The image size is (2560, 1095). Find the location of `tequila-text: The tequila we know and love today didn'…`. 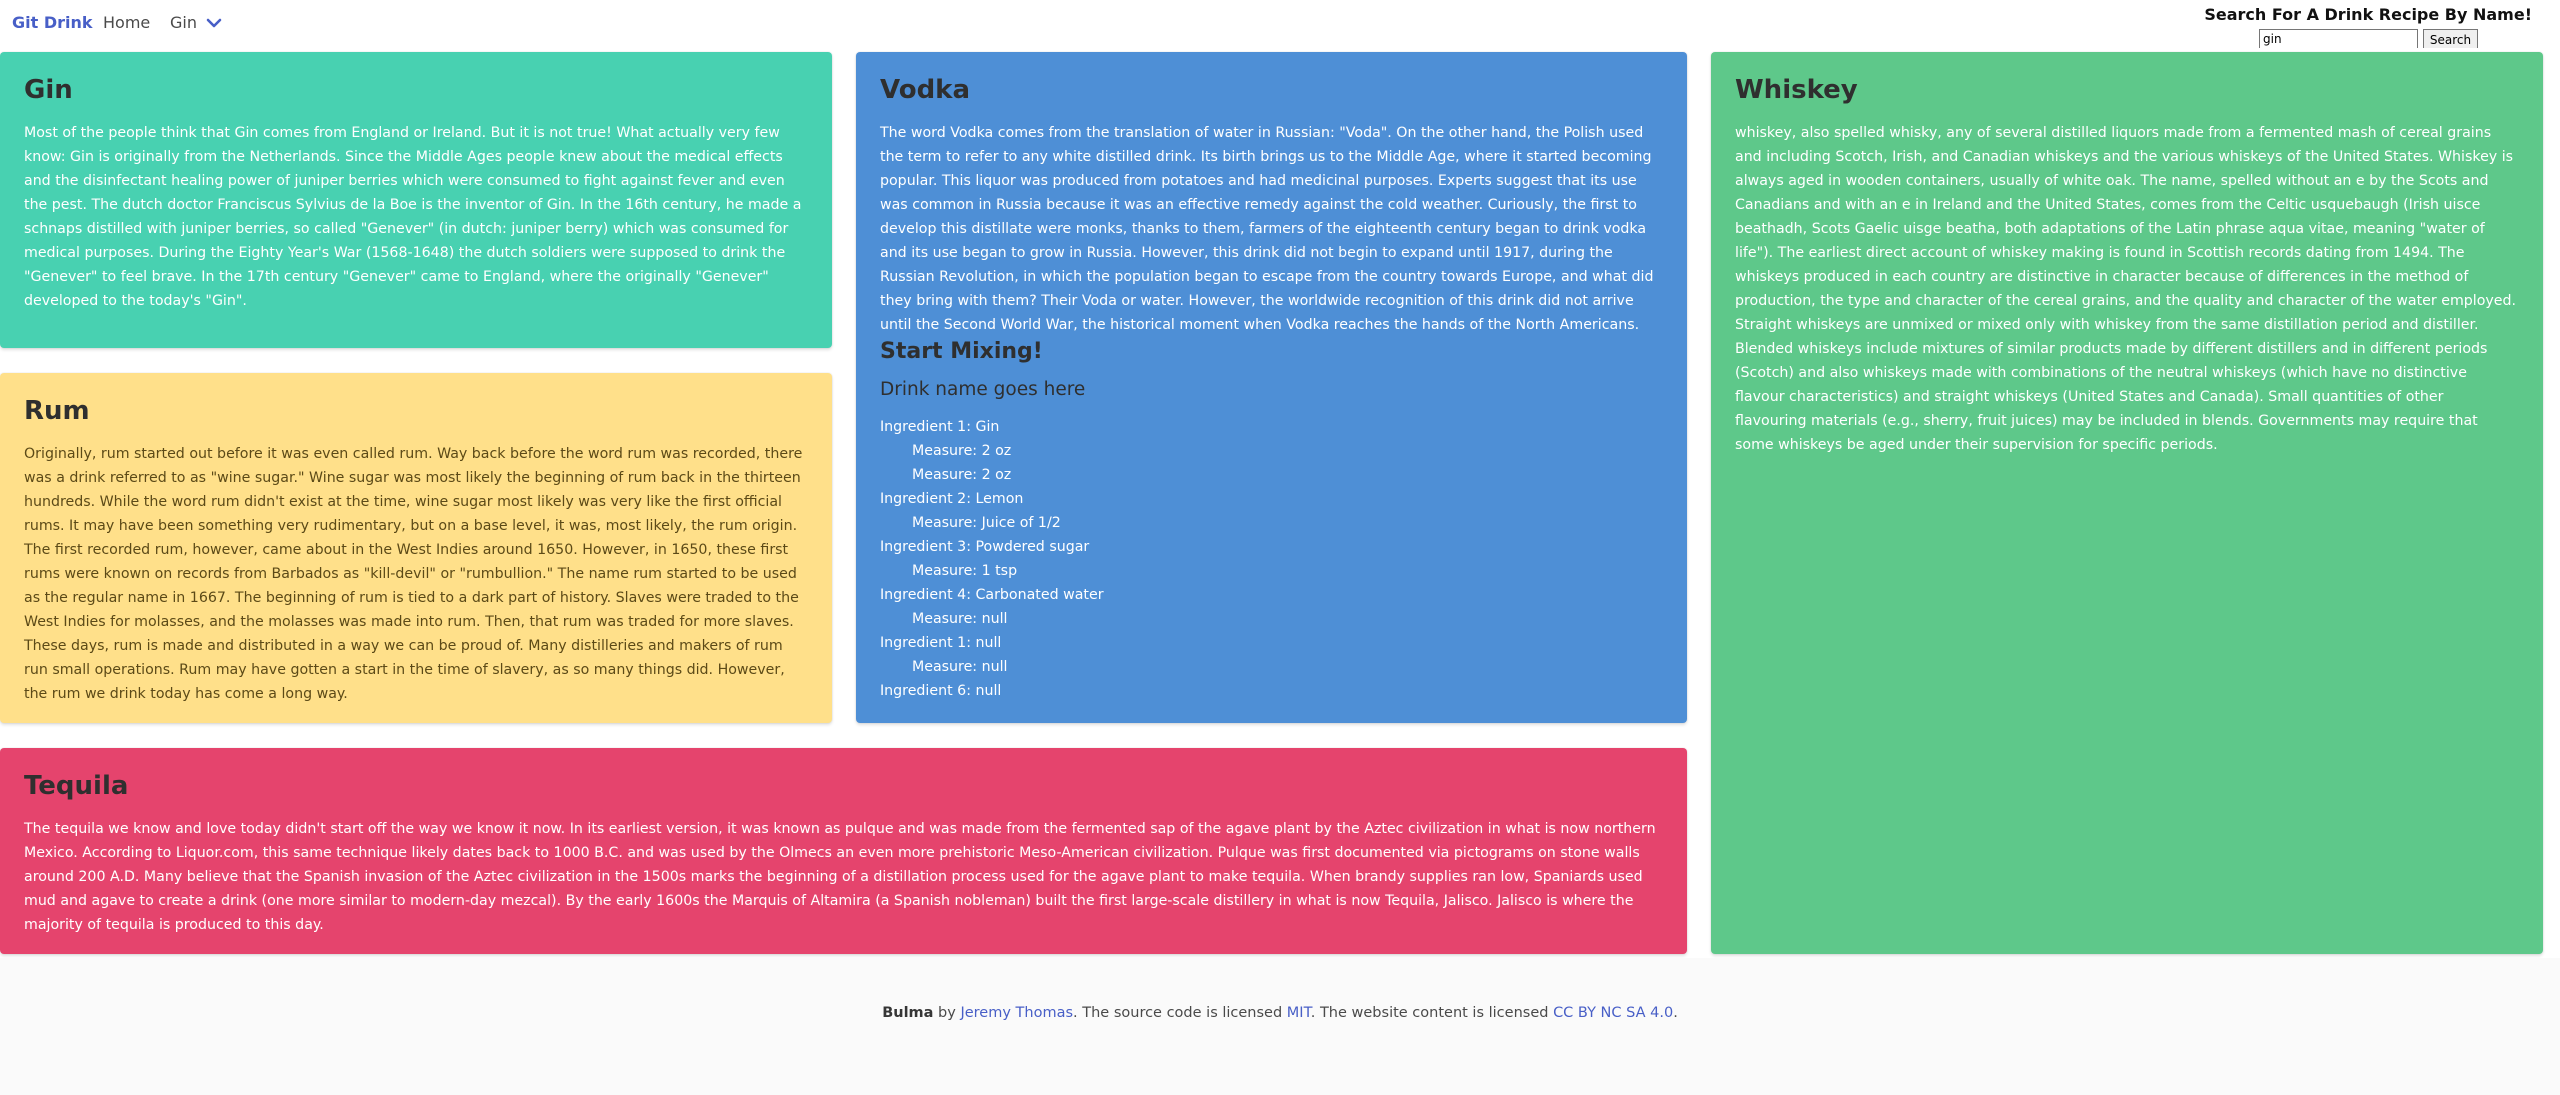

tequila-text: The tequila we know and love today didn'… is located at coordinates (840, 876).